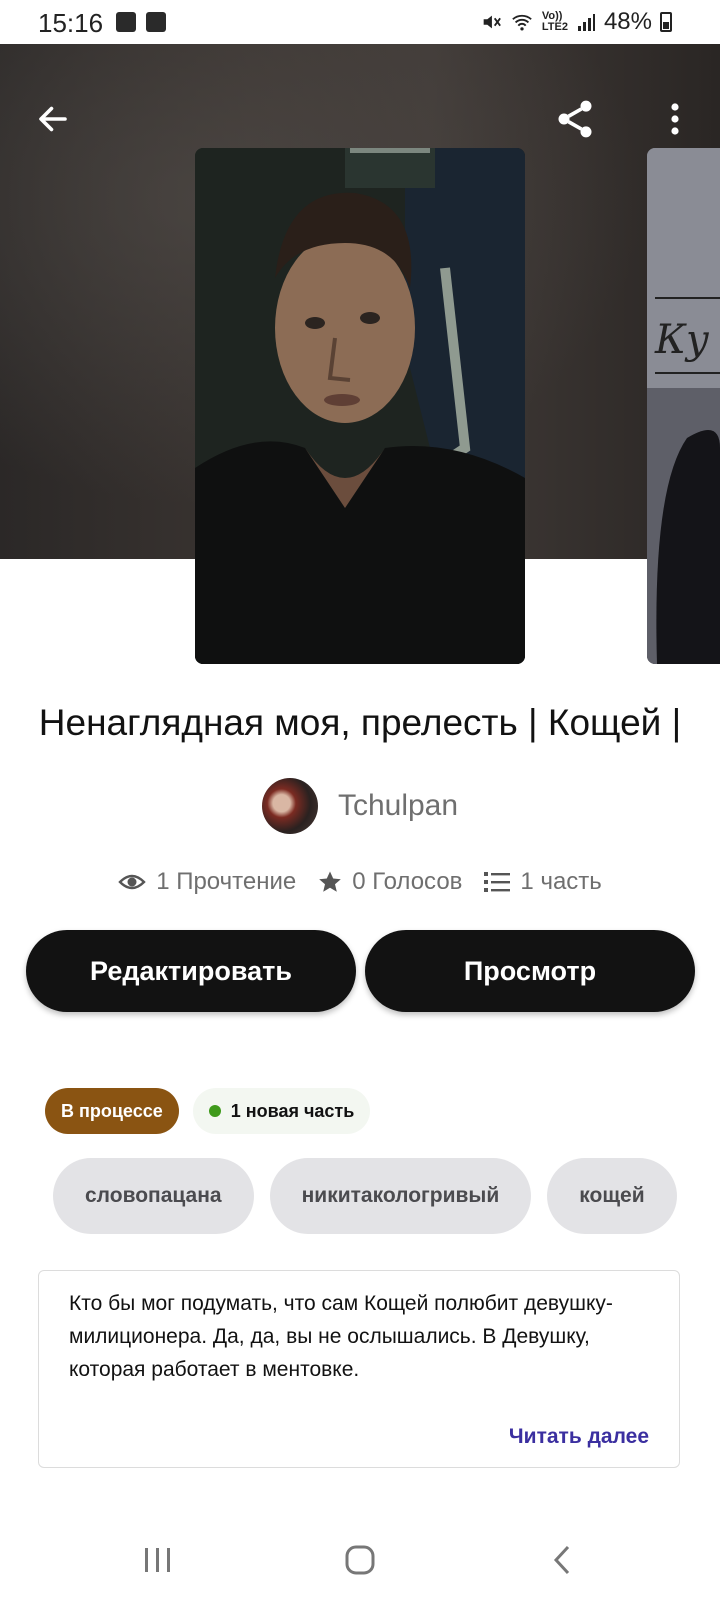  I want to click on next-cover-image: Ку, so click(683, 406).